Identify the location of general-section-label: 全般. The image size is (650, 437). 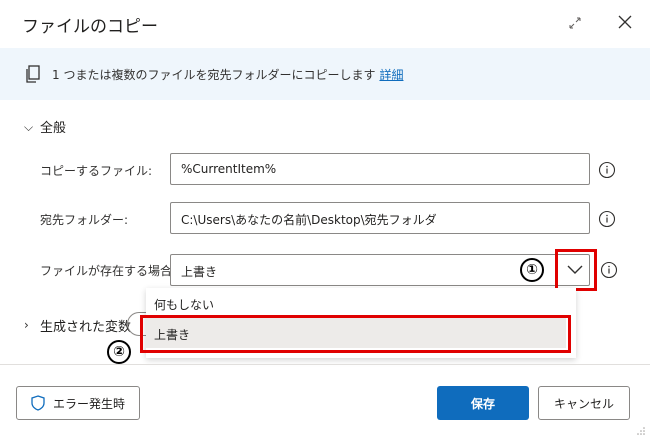
(53, 126).